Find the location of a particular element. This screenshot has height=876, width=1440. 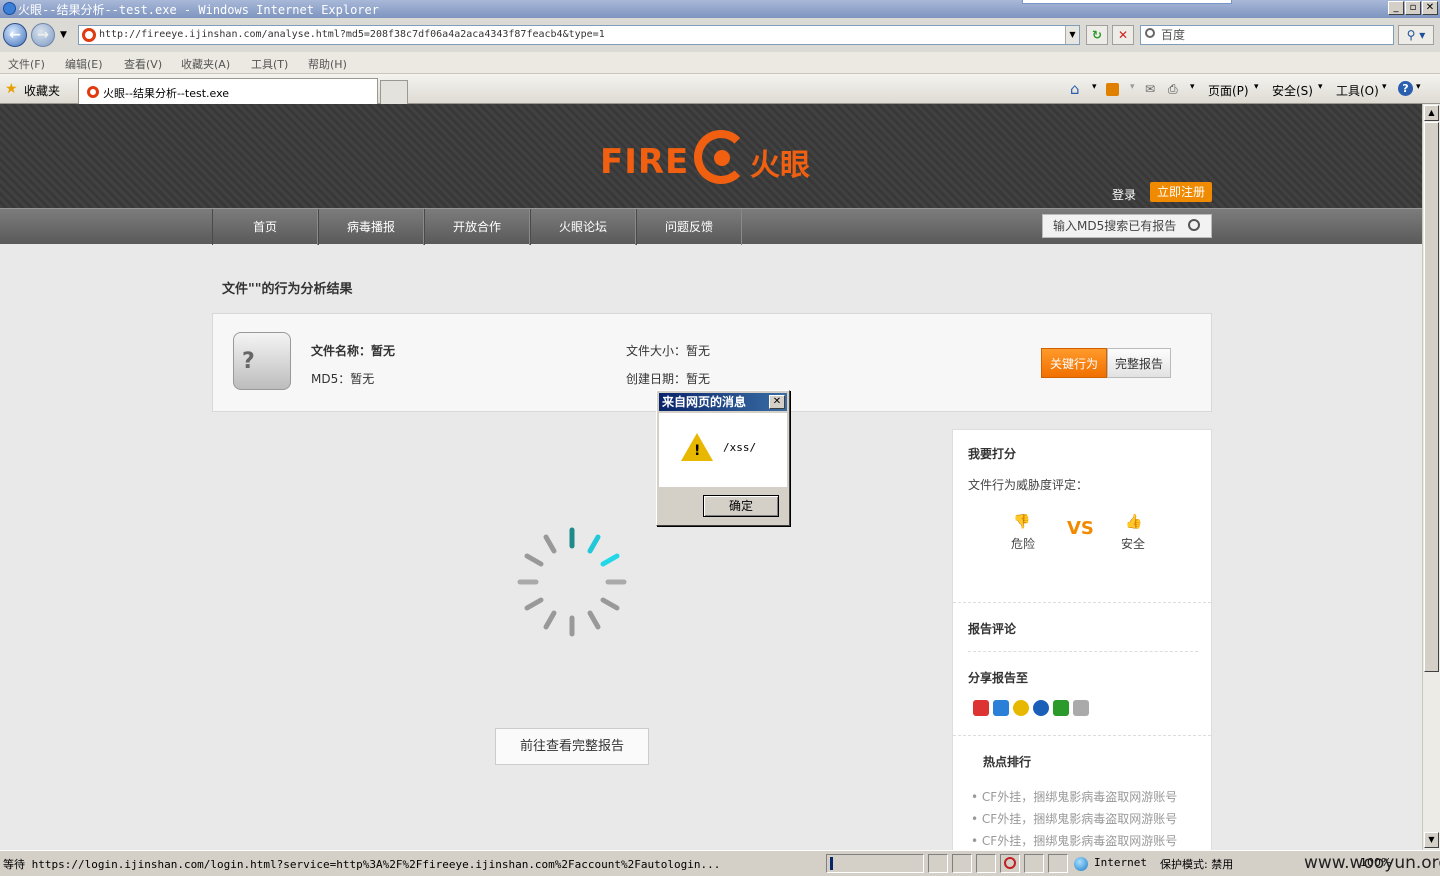

nav-cooperation: 开放合作 is located at coordinates (477, 227).